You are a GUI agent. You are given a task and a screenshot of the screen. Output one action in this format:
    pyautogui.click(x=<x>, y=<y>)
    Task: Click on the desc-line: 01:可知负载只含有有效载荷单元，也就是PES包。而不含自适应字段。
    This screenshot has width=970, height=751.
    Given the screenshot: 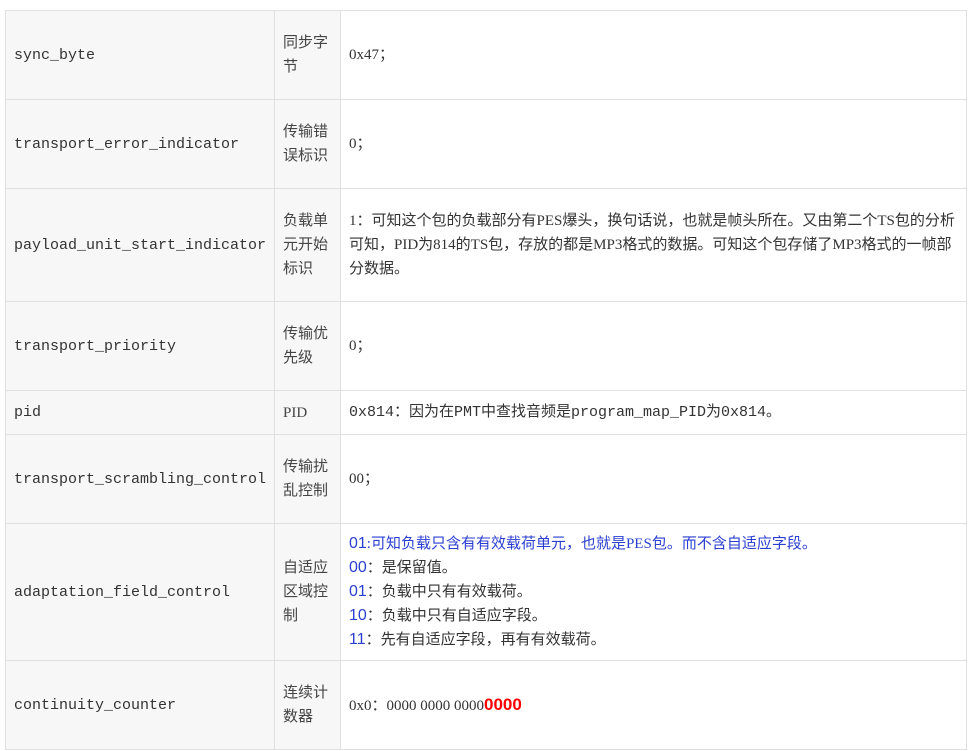 What is the action you would take?
    pyautogui.click(x=653, y=544)
    